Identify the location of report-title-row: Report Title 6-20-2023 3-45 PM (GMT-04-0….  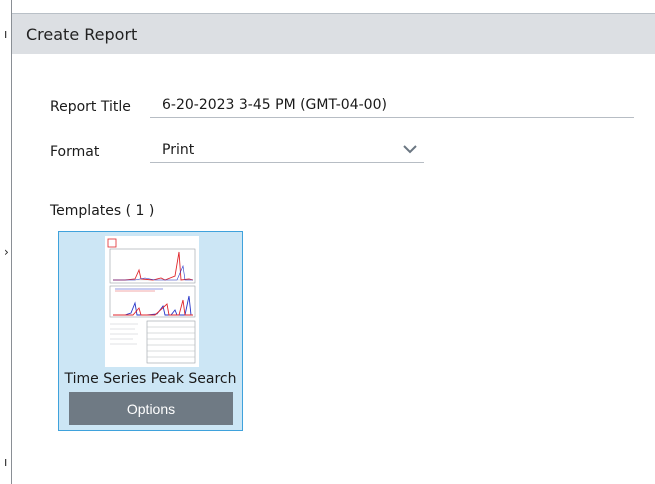
(342, 105).